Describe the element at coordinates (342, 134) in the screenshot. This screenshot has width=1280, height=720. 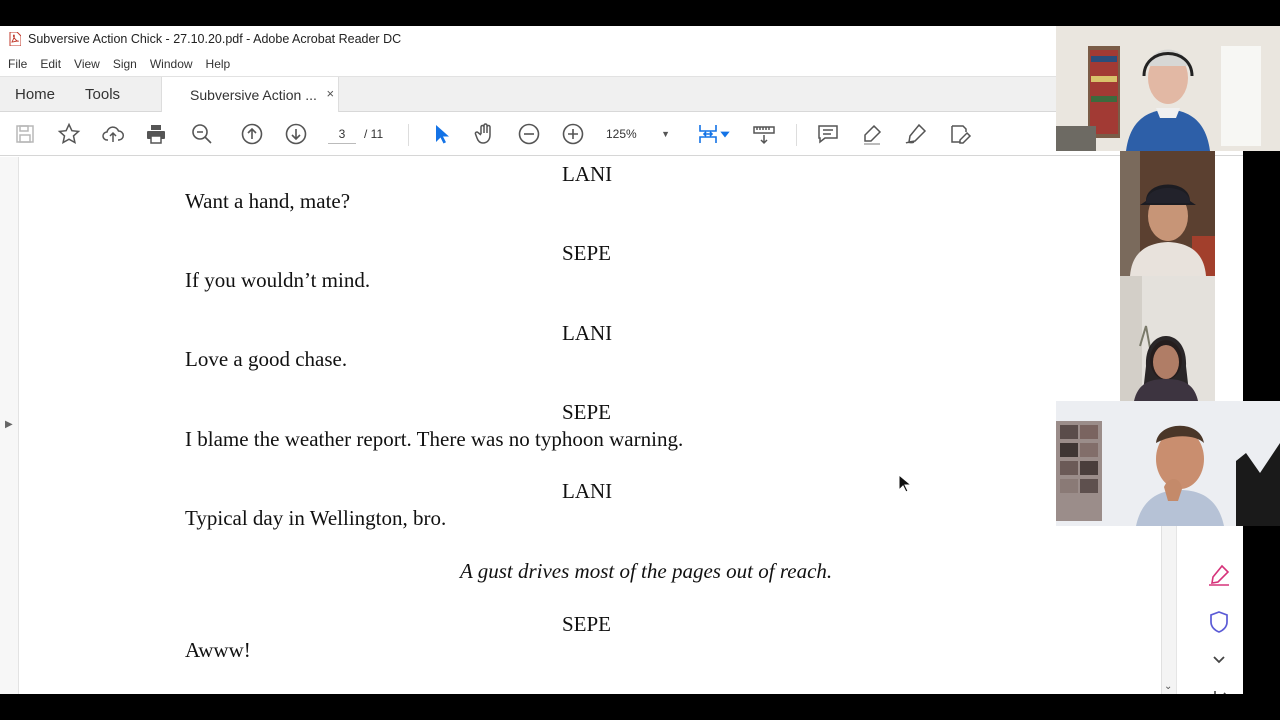
I see `page-number-input: 3` at that location.